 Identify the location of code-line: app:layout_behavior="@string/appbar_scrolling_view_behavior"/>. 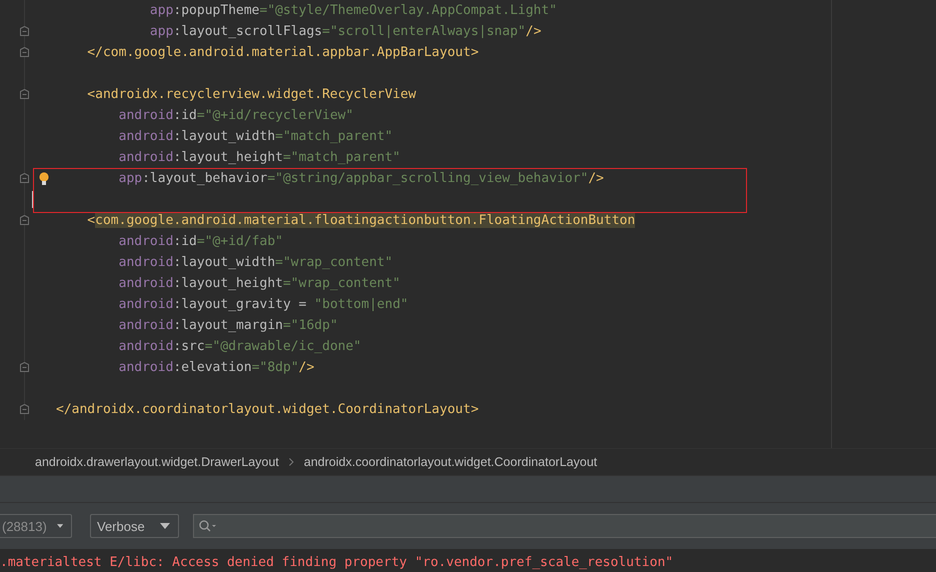
(361, 178).